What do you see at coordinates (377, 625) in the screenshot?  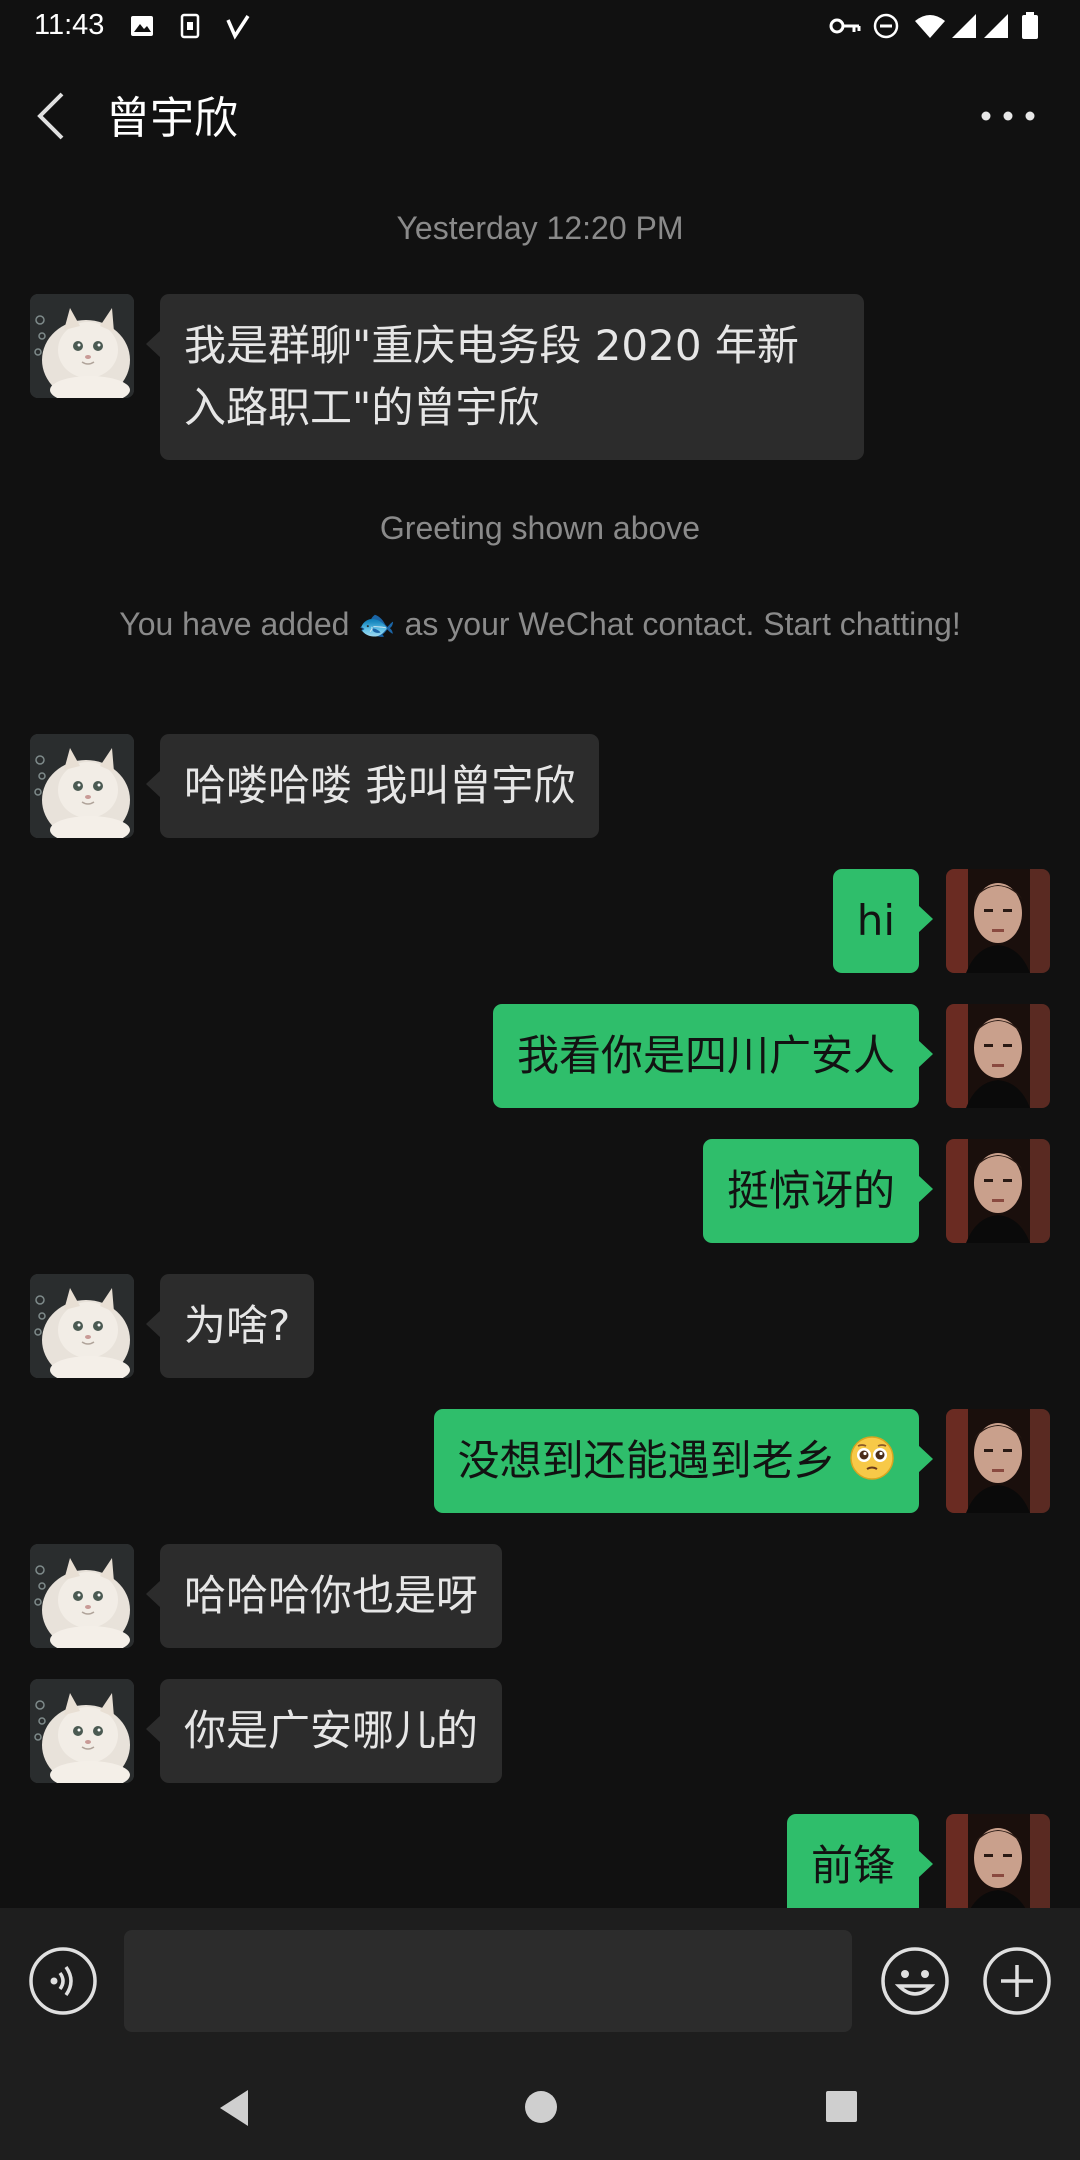 I see `fish-emoji: 🐟` at bounding box center [377, 625].